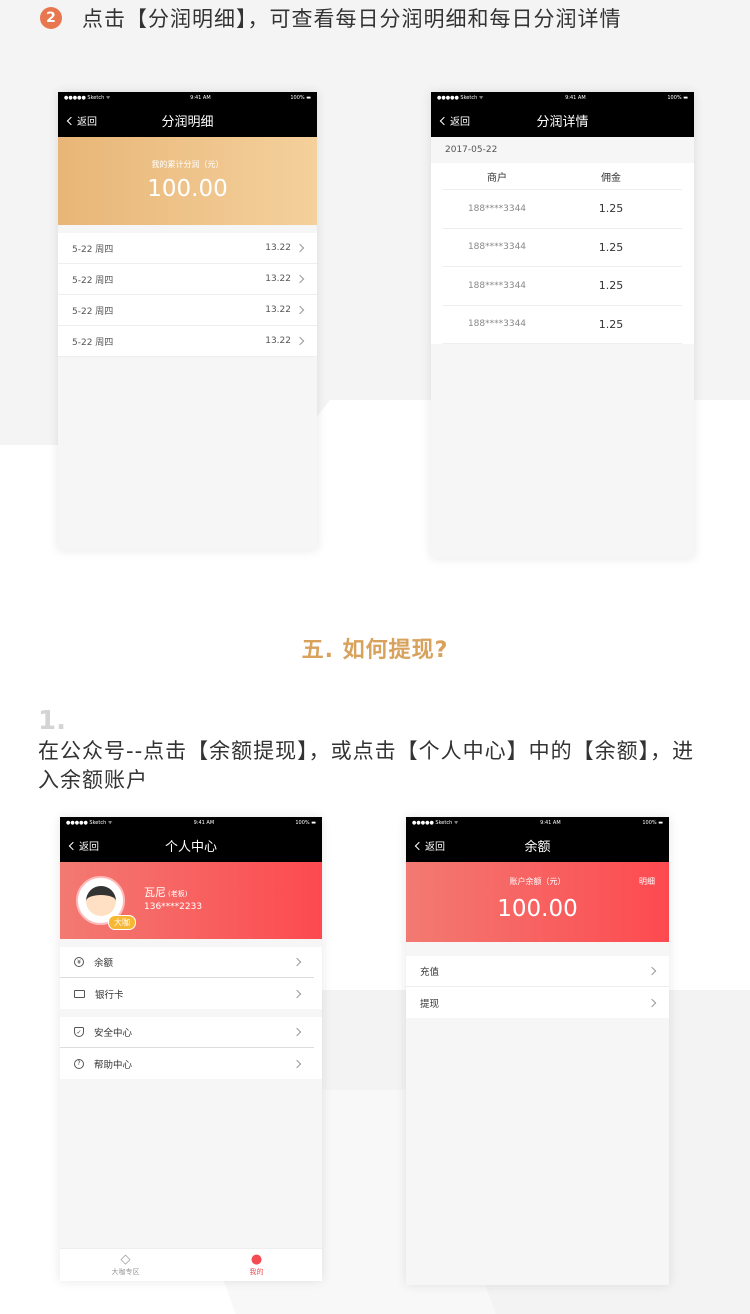 The width and height of the screenshot is (750, 1314). What do you see at coordinates (471, 150) in the screenshot?
I see `detail-date: 2017-05-22` at bounding box center [471, 150].